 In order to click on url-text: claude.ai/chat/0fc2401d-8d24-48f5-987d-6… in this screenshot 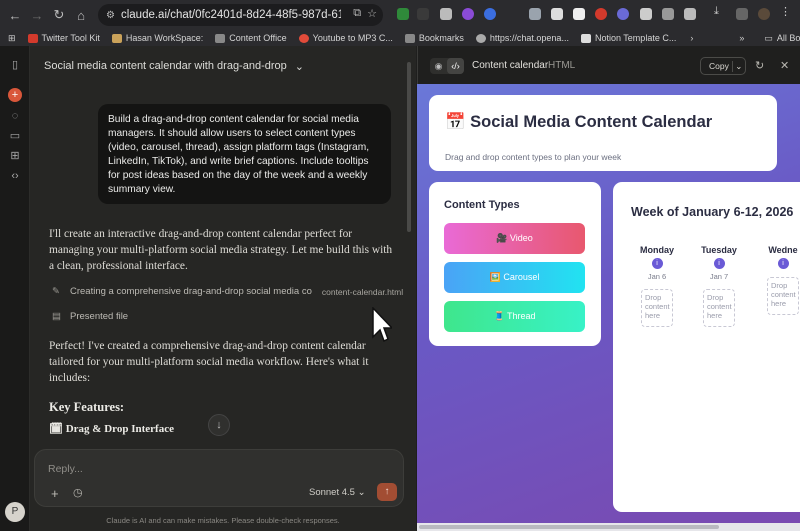, I will do `click(230, 15)`.